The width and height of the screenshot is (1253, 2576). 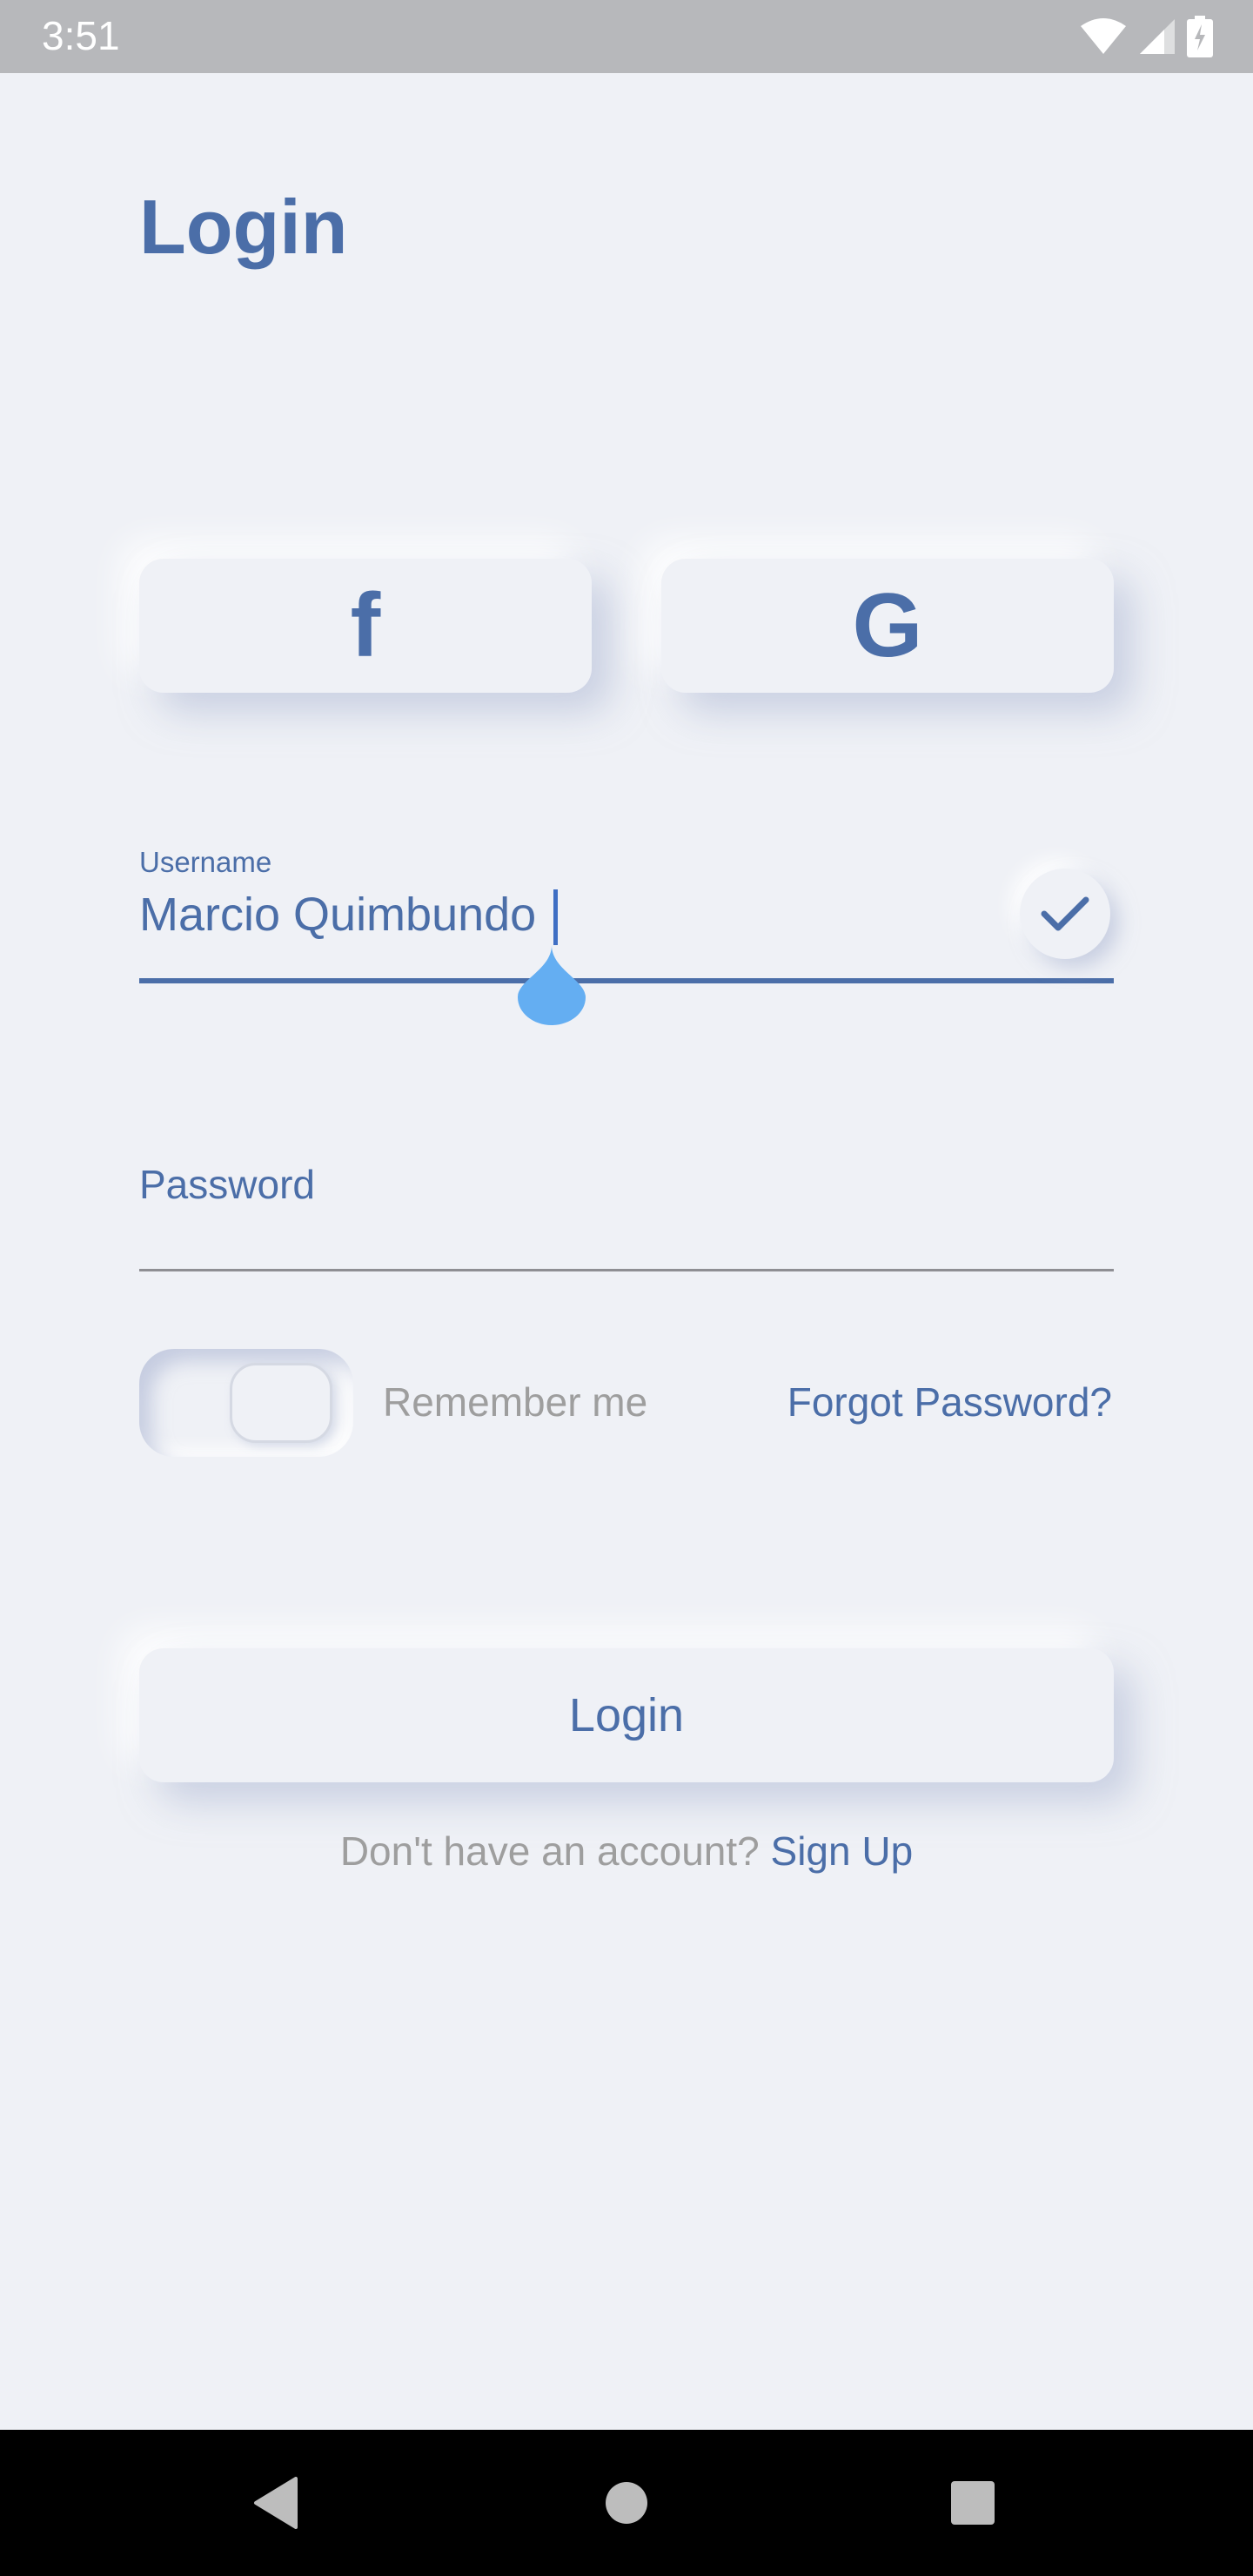 I want to click on username-input: Marcio Quimbundo, so click(x=337, y=915).